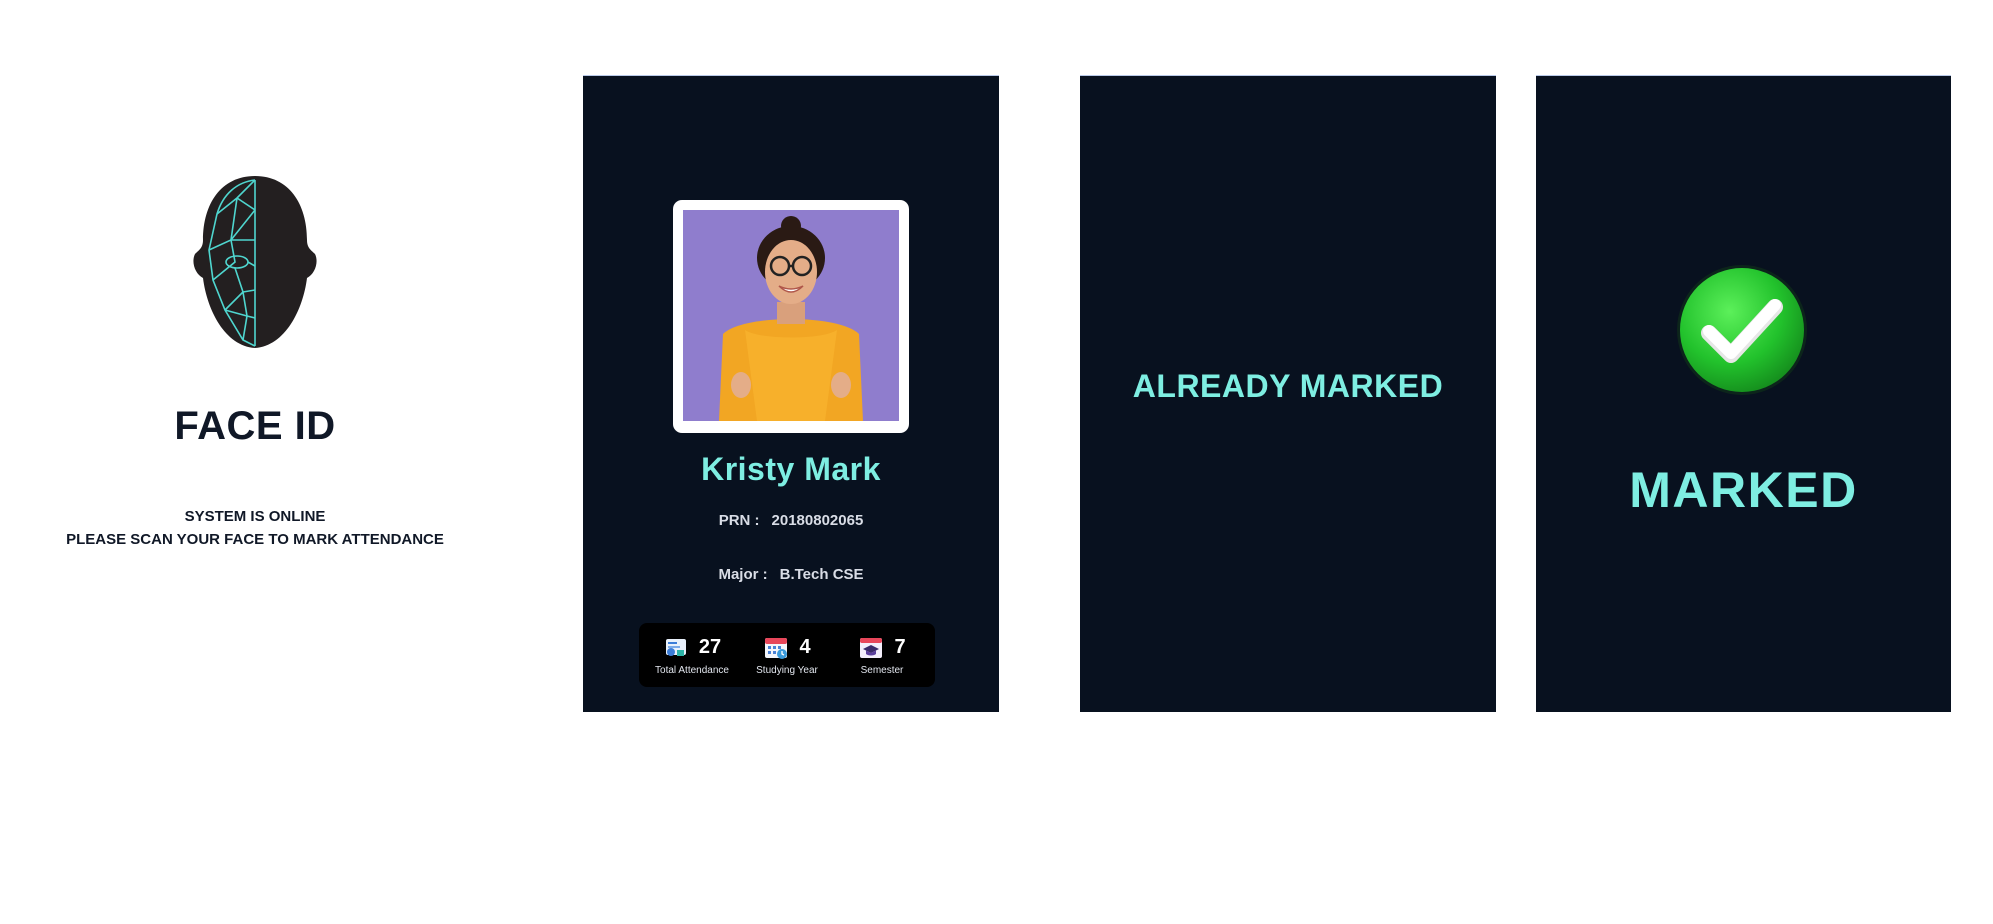 The image size is (1993, 924). What do you see at coordinates (817, 520) in the screenshot?
I see `prn-value: 20180802065` at bounding box center [817, 520].